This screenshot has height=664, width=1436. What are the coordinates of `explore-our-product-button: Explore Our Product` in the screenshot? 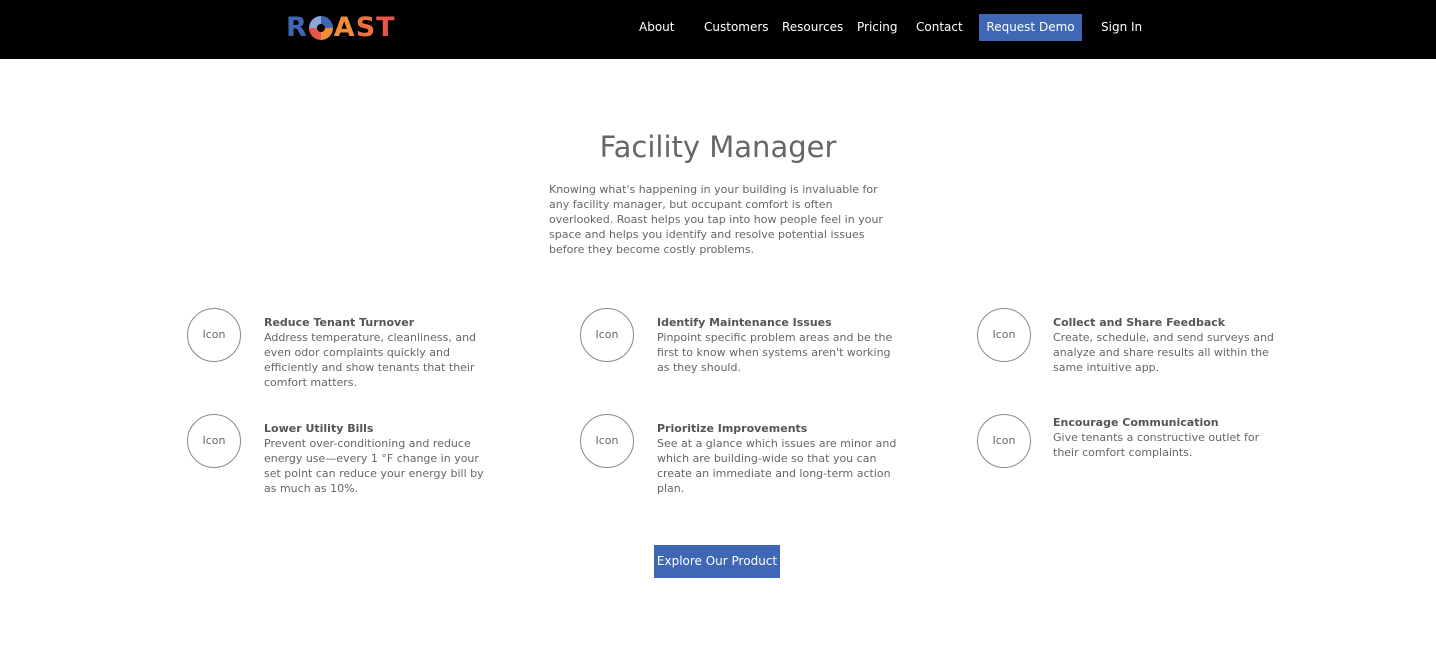 It's located at (717, 561).